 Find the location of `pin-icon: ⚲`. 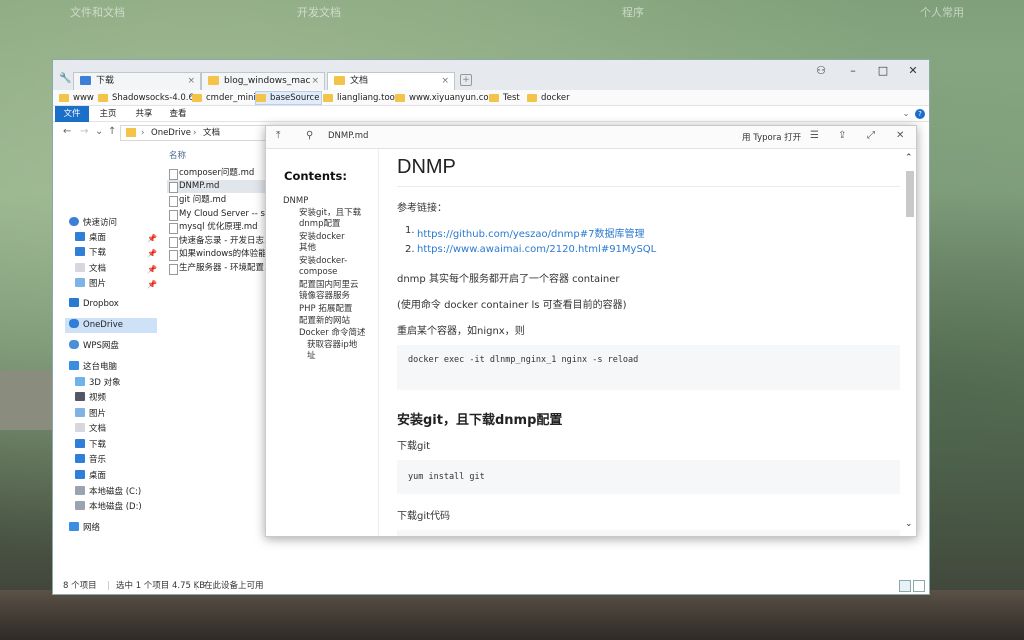

pin-icon: ⚲ is located at coordinates (309, 135).